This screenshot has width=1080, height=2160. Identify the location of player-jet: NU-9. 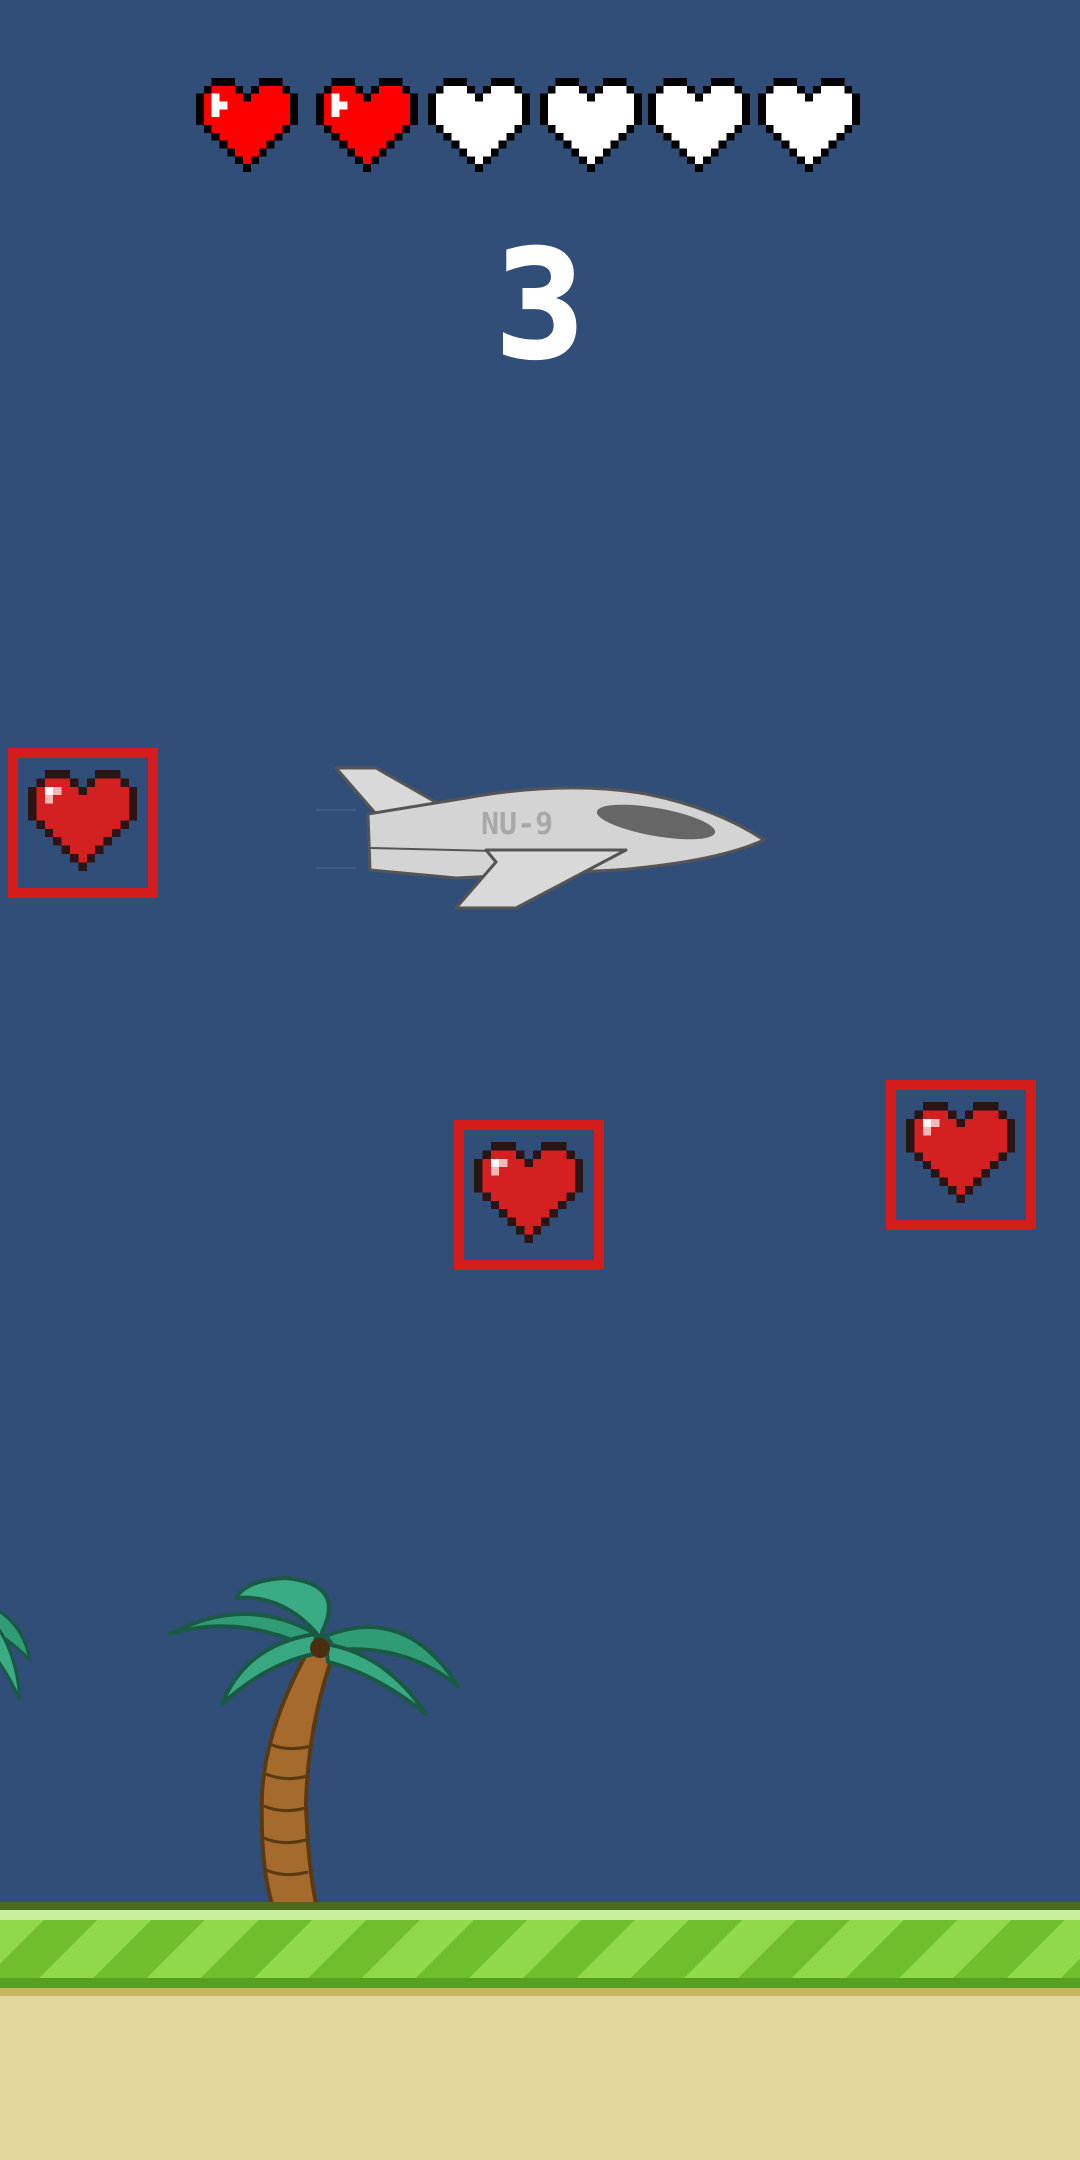
(546, 838).